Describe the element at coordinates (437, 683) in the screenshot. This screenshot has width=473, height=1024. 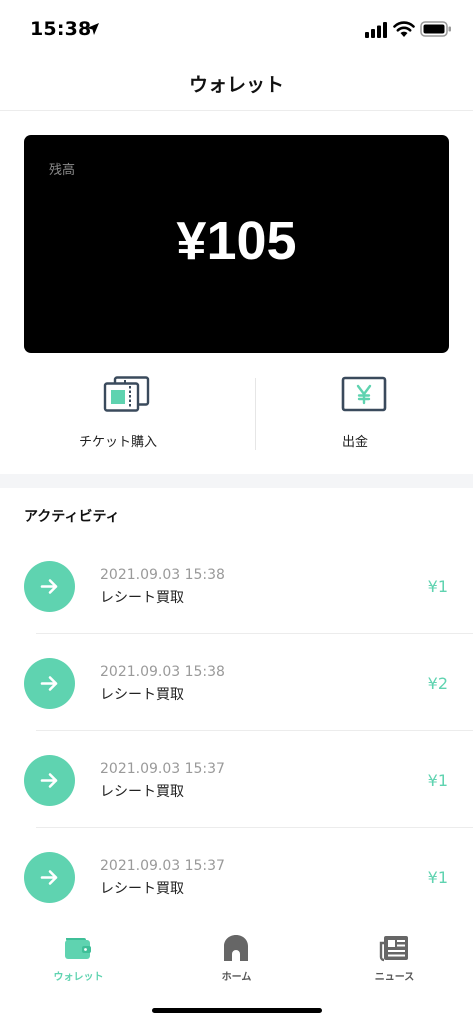
I see `activity-amount: ¥2` at that location.